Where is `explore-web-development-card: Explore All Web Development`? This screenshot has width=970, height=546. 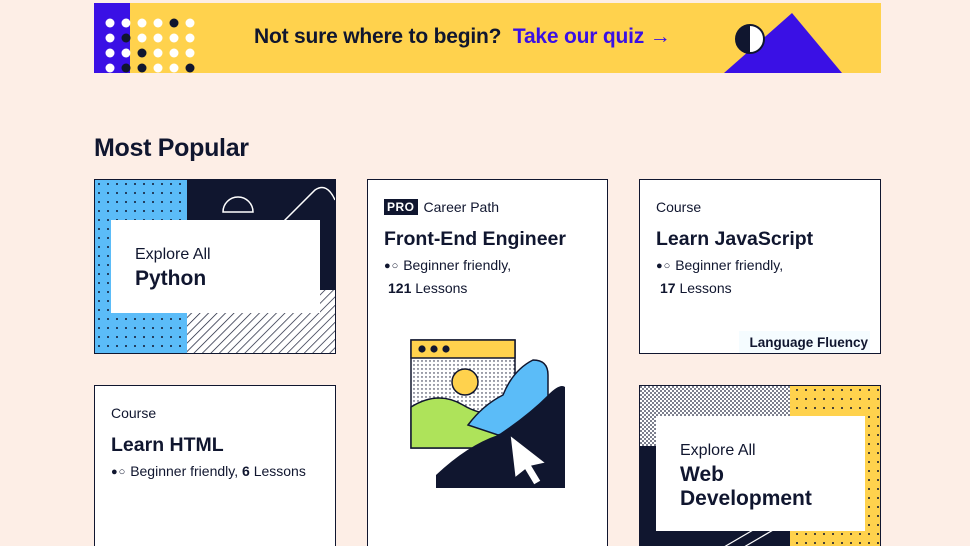
explore-web-development-card: Explore All Web Development is located at coordinates (760, 465).